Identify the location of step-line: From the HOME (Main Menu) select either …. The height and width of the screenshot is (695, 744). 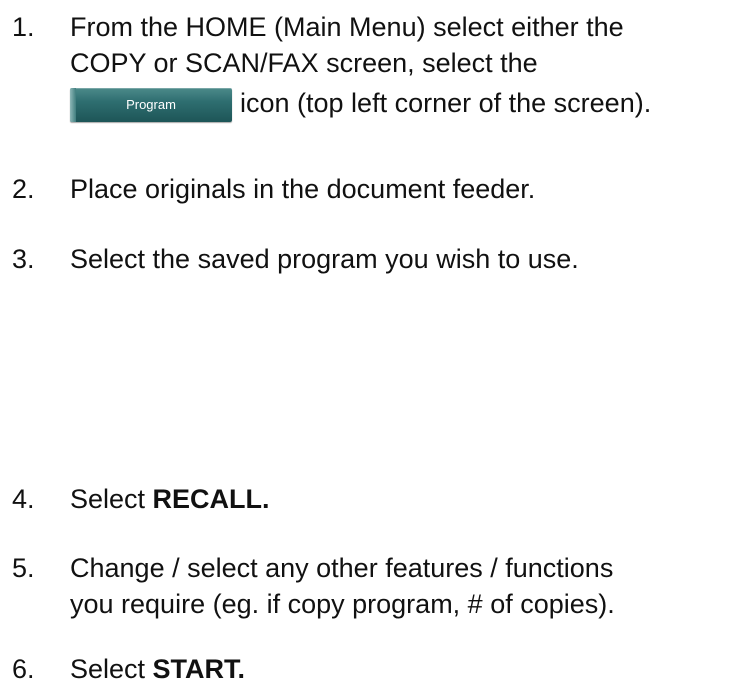
(347, 27).